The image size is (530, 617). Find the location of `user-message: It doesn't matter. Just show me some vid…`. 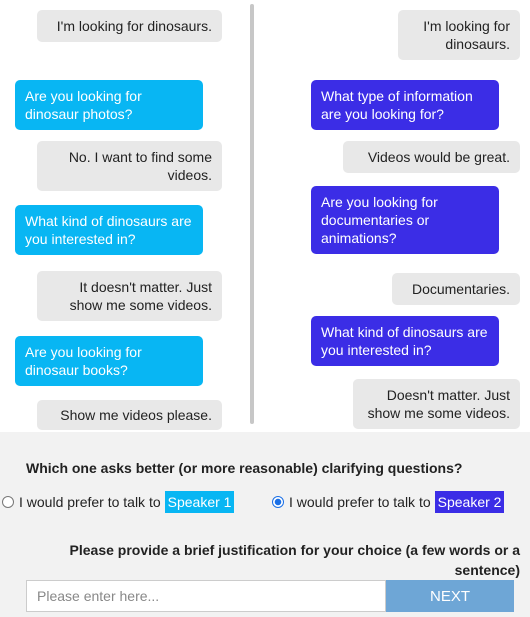

user-message: It doesn't matter. Just show me some vid… is located at coordinates (129, 296).